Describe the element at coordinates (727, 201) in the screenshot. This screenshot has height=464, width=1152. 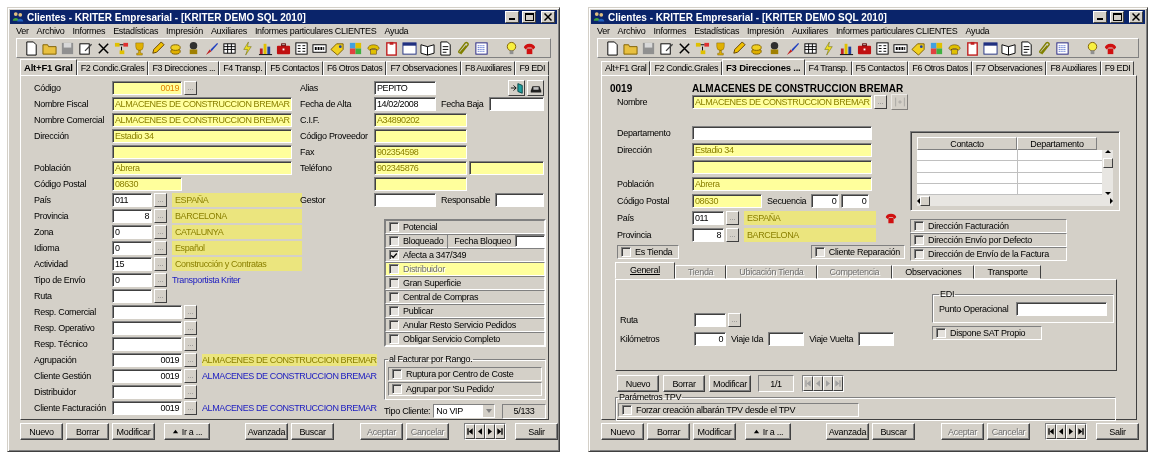
I see `text-field: 08630` at that location.